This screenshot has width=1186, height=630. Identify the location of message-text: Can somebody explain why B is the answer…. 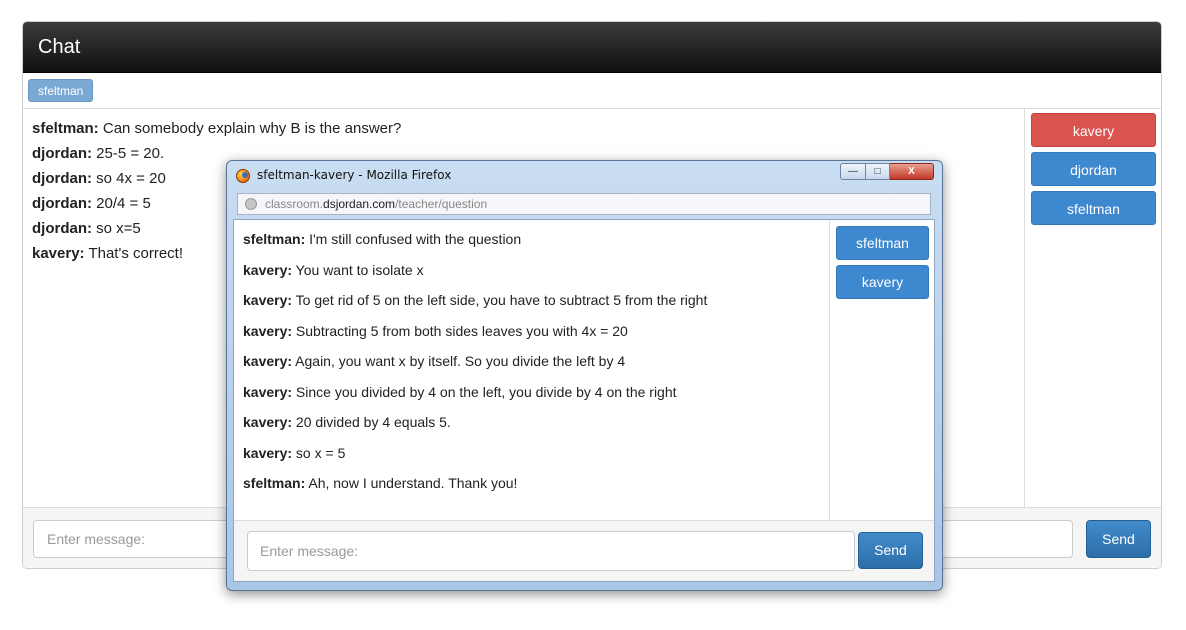
(250, 128).